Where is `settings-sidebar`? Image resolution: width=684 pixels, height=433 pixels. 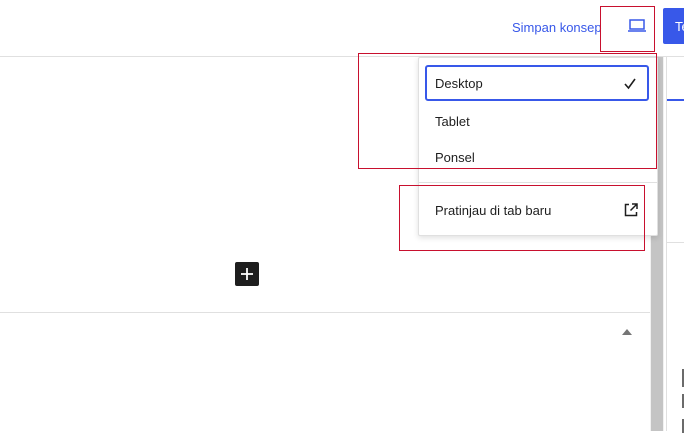 settings-sidebar is located at coordinates (675, 245).